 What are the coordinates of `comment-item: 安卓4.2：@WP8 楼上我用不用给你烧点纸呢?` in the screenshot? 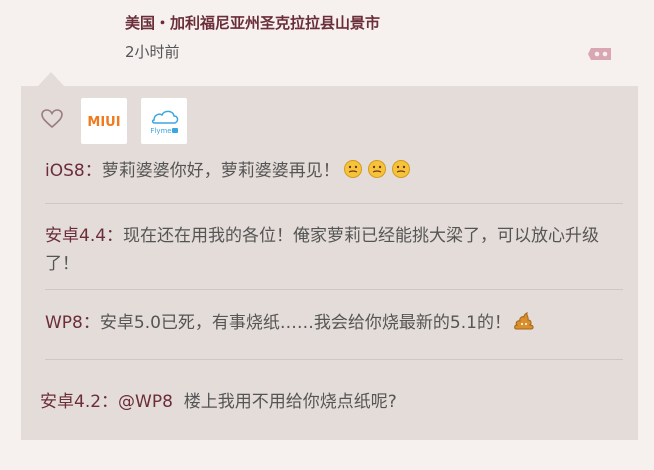 It's located at (329, 402).